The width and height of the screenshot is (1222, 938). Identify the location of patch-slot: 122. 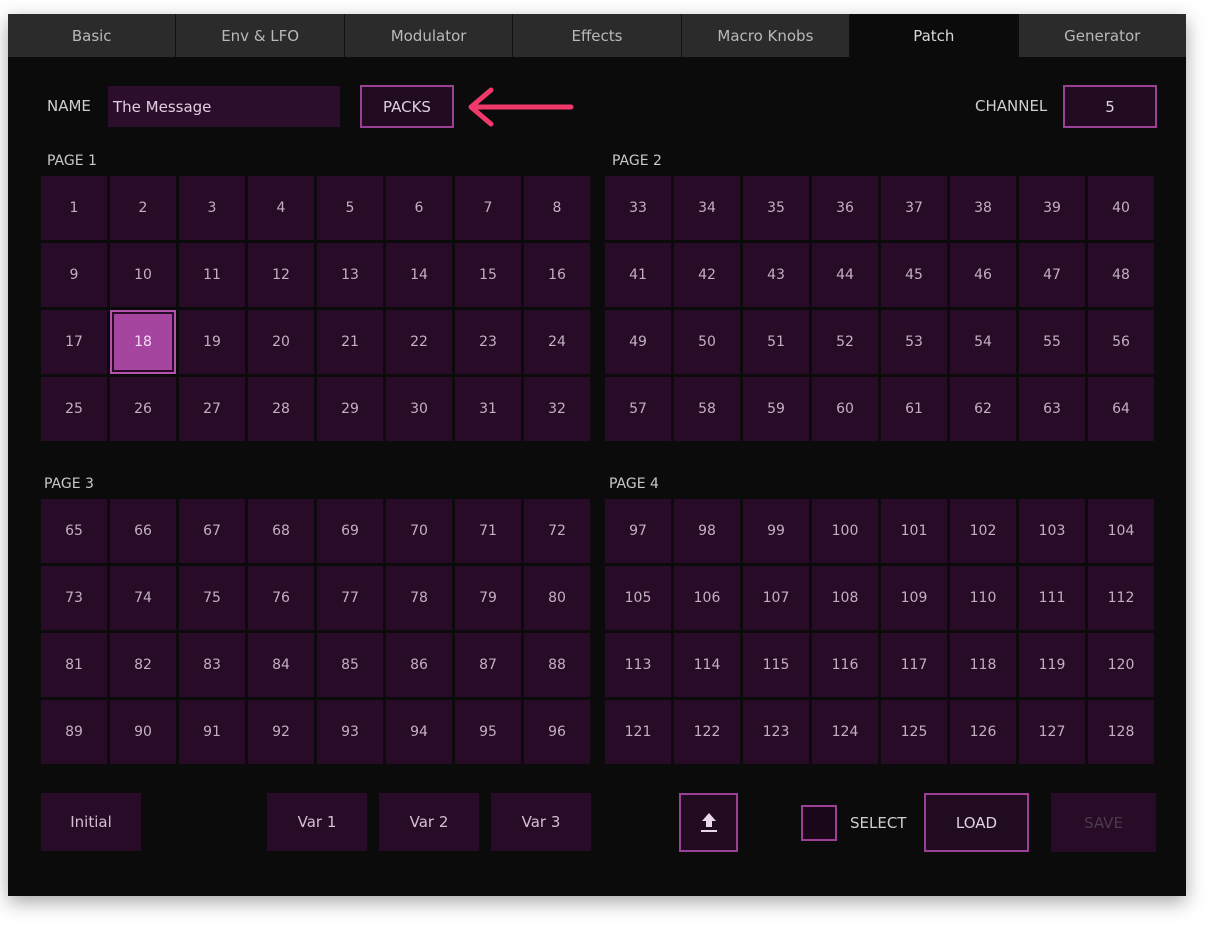
(707, 732).